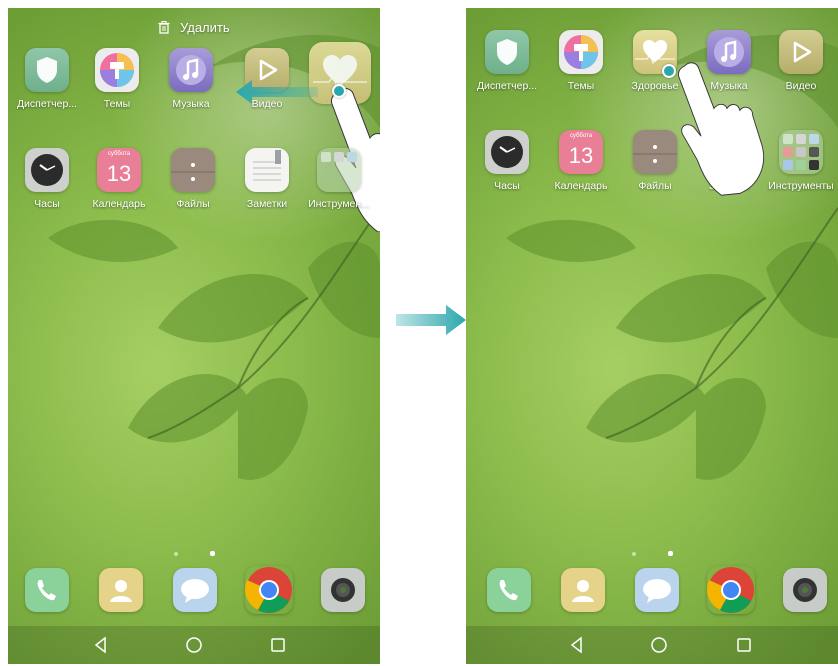 The height and width of the screenshot is (666, 838). What do you see at coordinates (191, 104) in the screenshot?
I see `app-label: Музыка` at bounding box center [191, 104].